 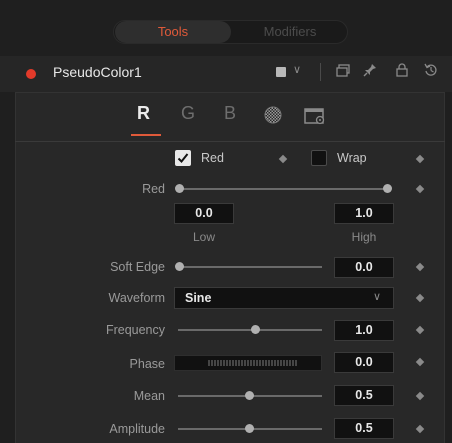 What do you see at coordinates (153, 189) in the screenshot?
I see `red-range-label: Red` at bounding box center [153, 189].